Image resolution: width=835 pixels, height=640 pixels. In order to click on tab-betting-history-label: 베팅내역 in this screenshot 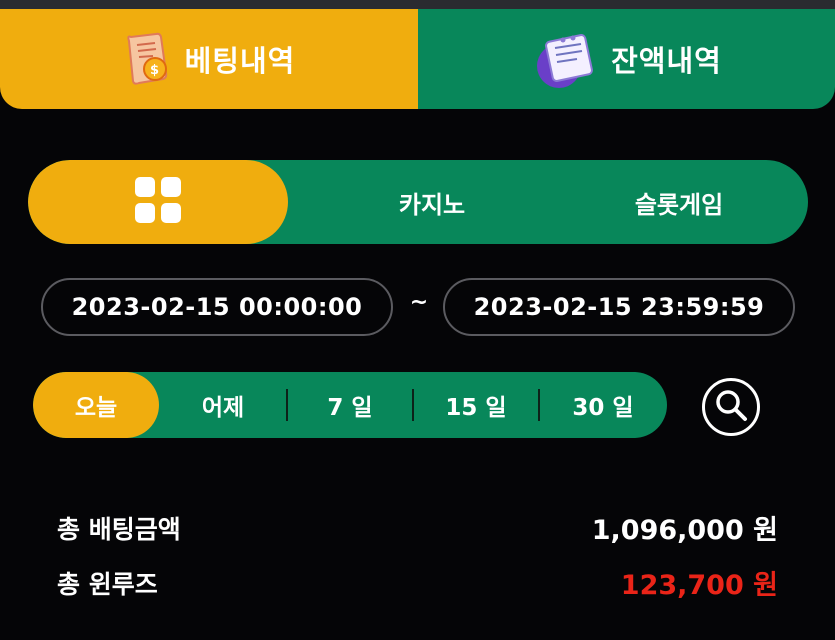, I will do `click(240, 61)`.